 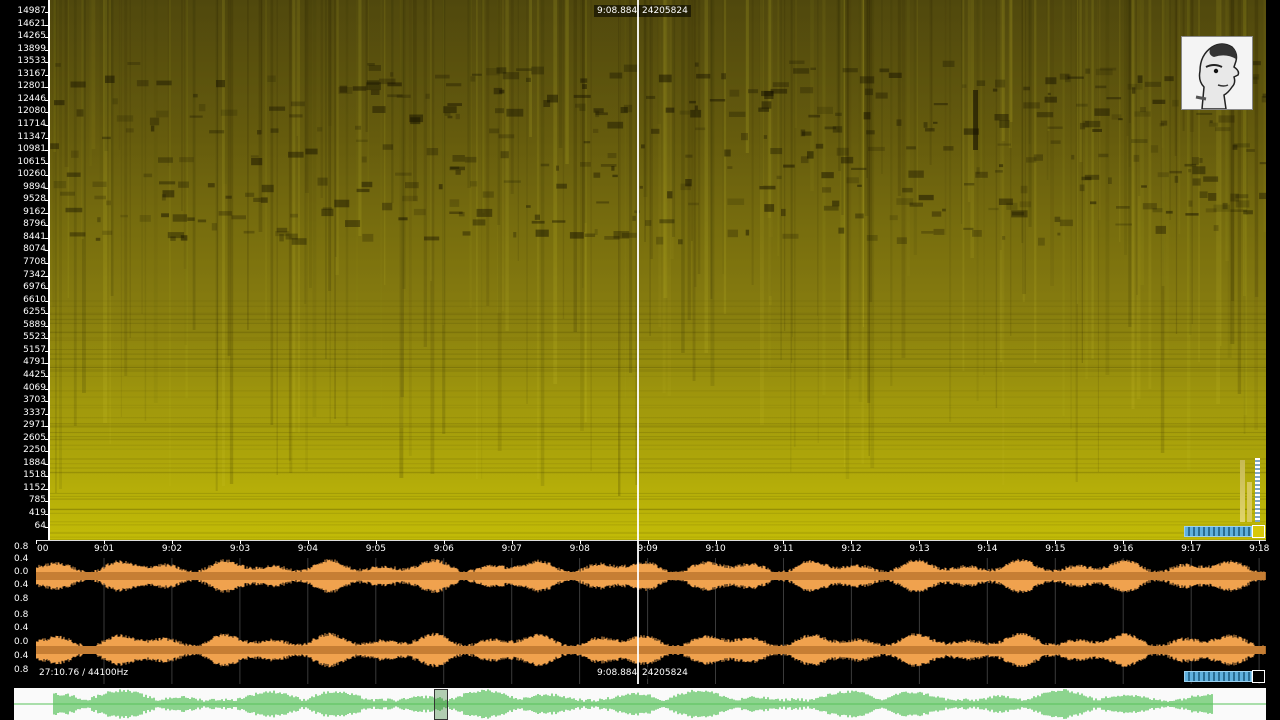 I want to click on frequency-label: 11347, so click(x=31, y=136).